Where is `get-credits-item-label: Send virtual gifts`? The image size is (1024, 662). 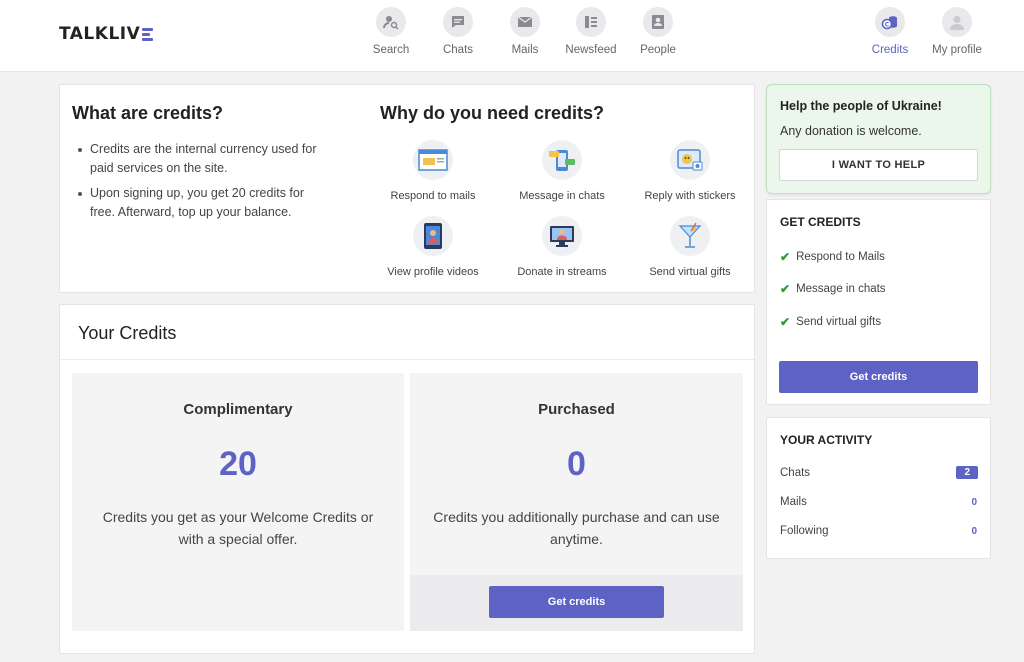 get-credits-item-label: Send virtual gifts is located at coordinates (839, 322).